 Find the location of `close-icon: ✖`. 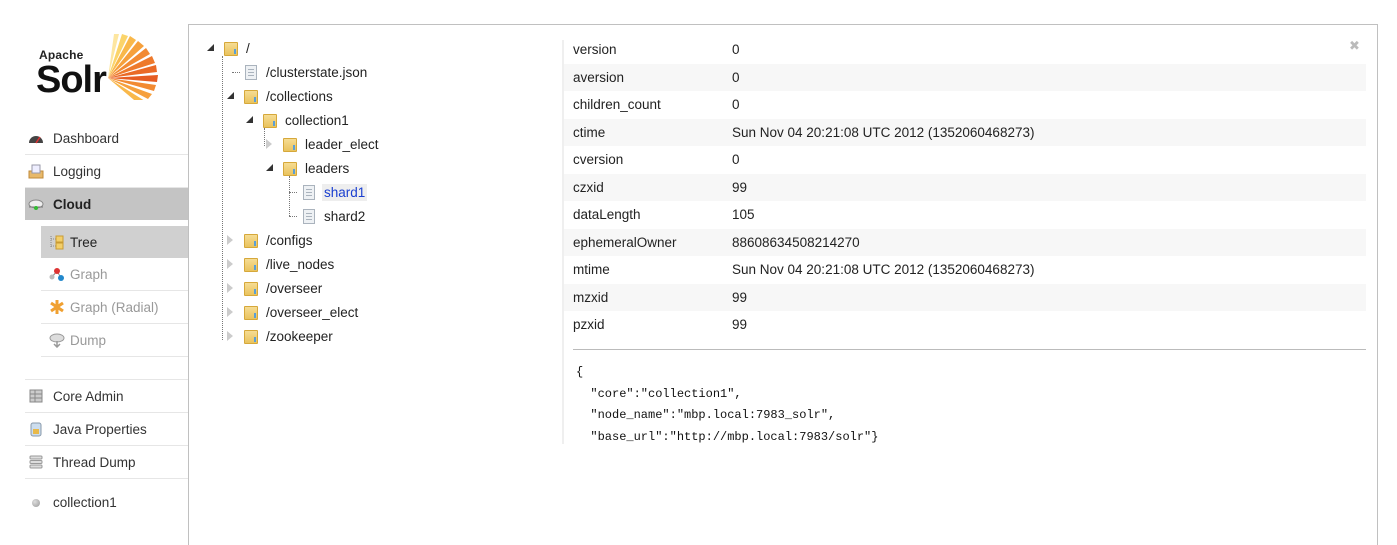

close-icon: ✖ is located at coordinates (1354, 45).